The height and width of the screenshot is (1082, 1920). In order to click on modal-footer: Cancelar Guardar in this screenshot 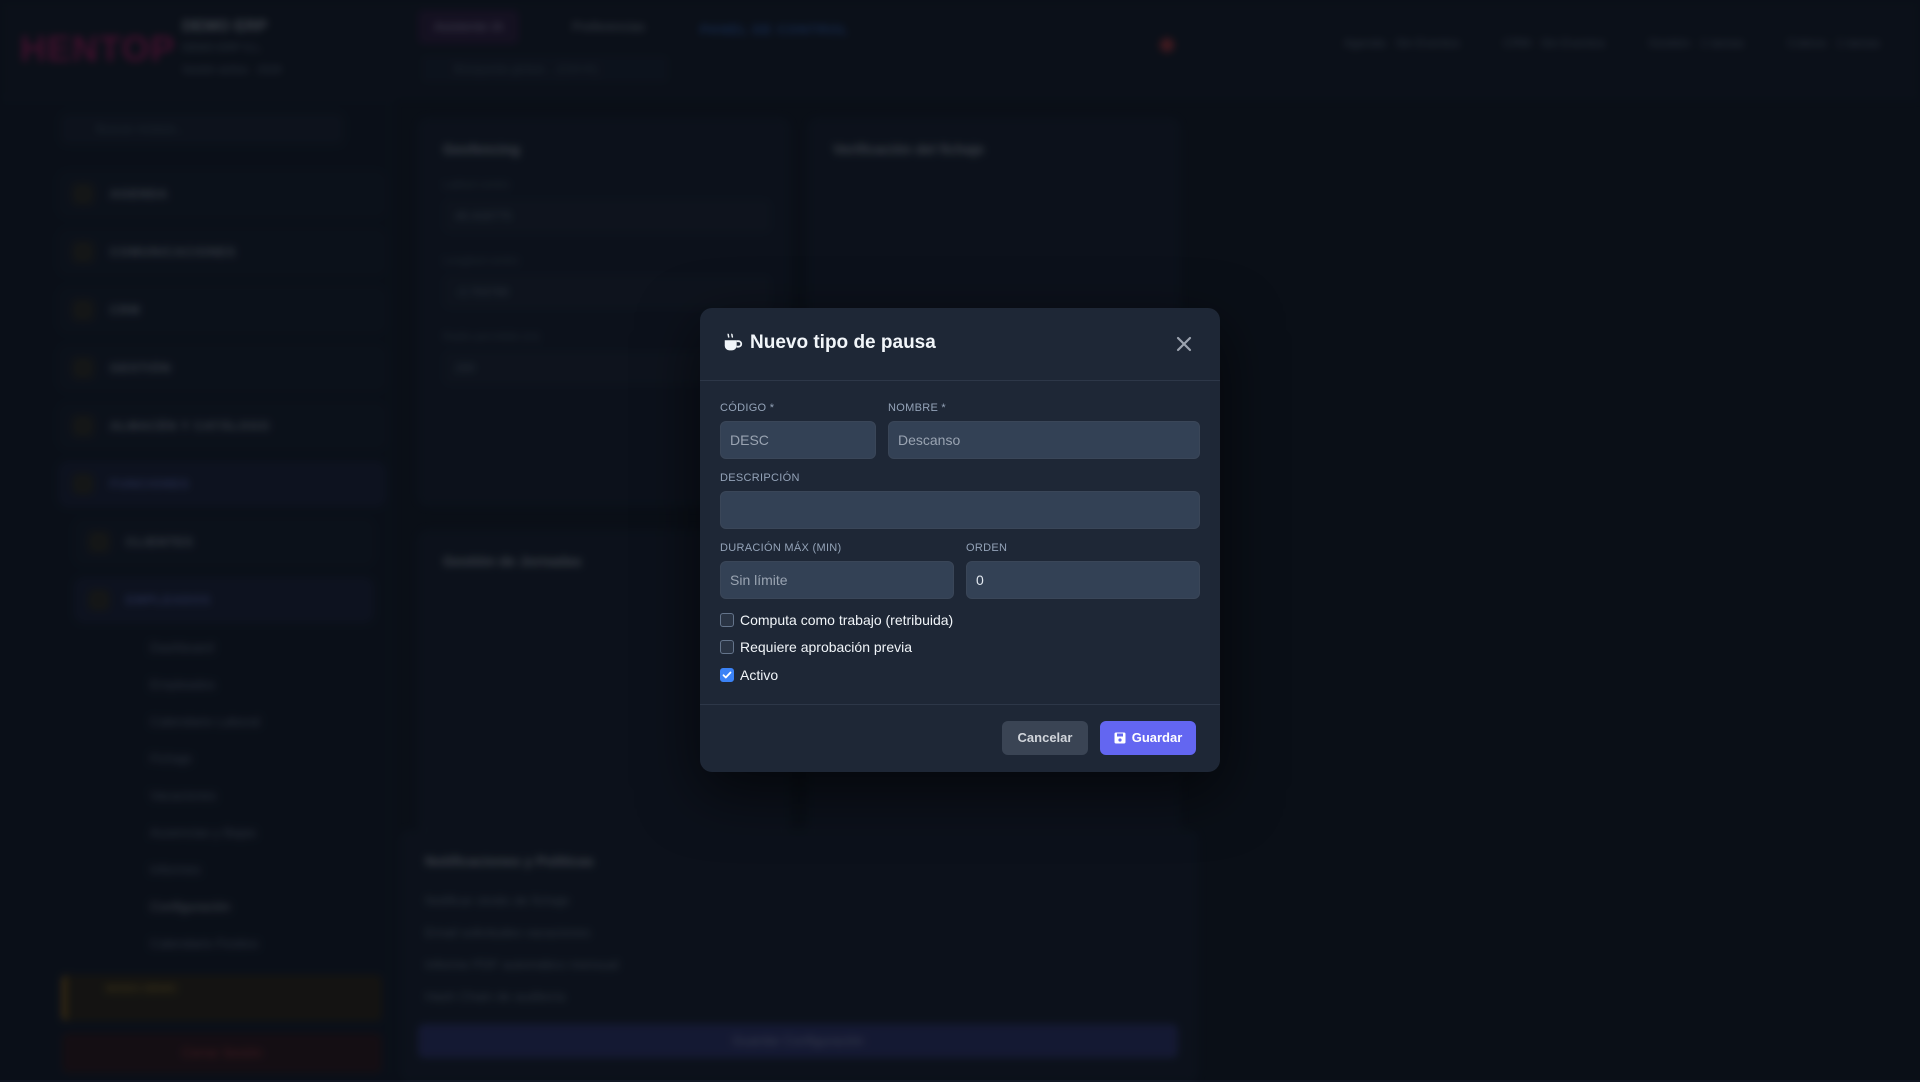, I will do `click(960, 738)`.